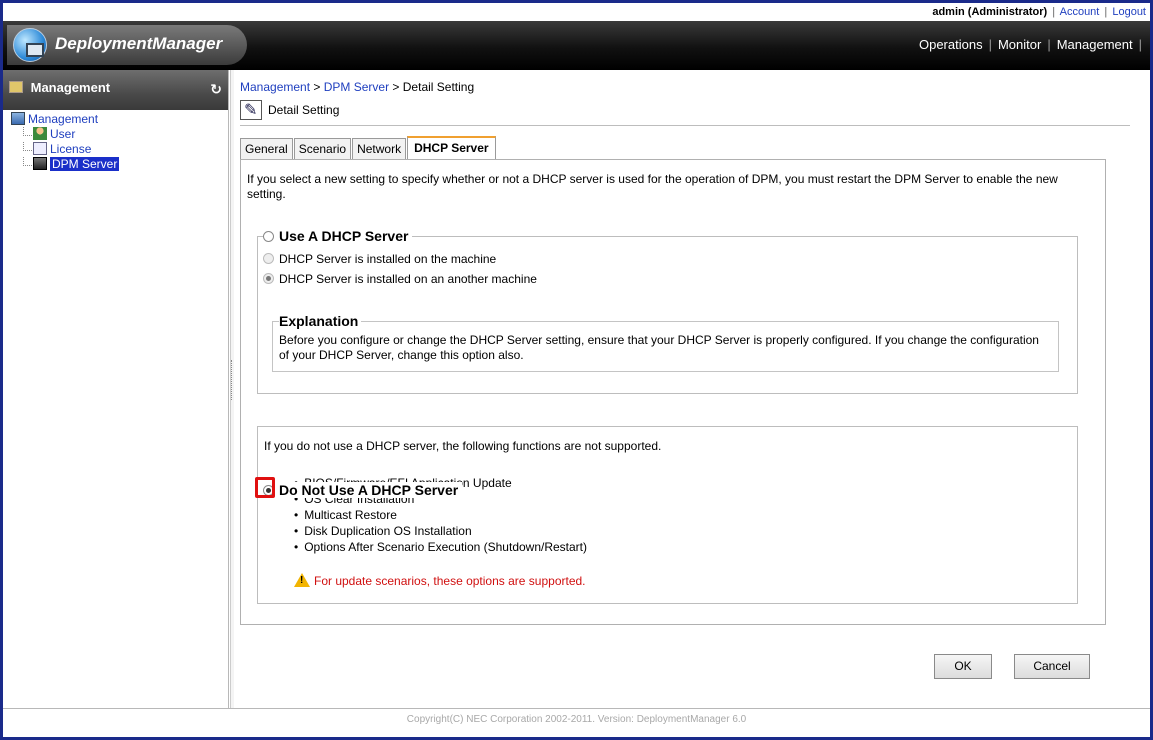  I want to click on use-dhcp-label: Use A DHCP Server, so click(344, 236).